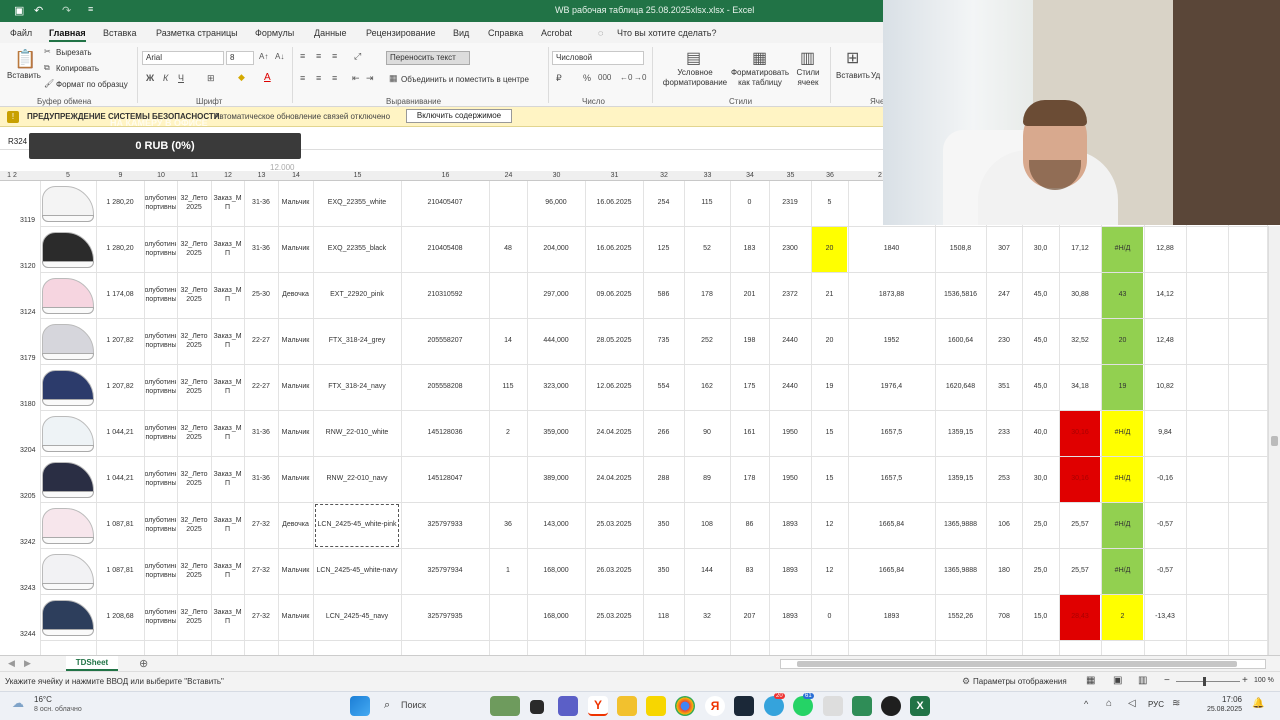 The height and width of the screenshot is (720, 1280). I want to click on cell-r4: 15,0, so click(1040, 617).